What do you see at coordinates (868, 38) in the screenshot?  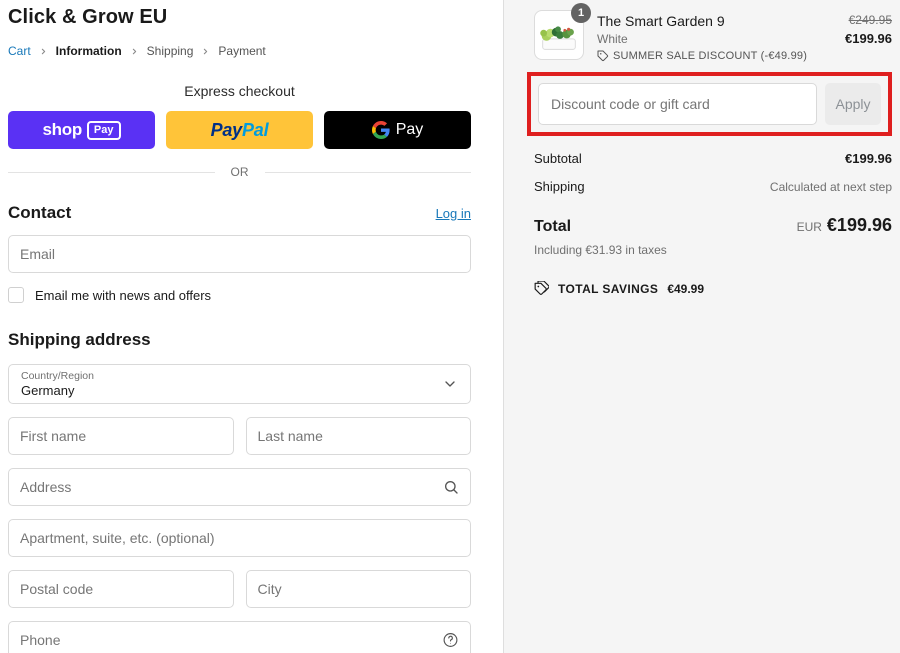 I see `sale-price: €199.96` at bounding box center [868, 38].